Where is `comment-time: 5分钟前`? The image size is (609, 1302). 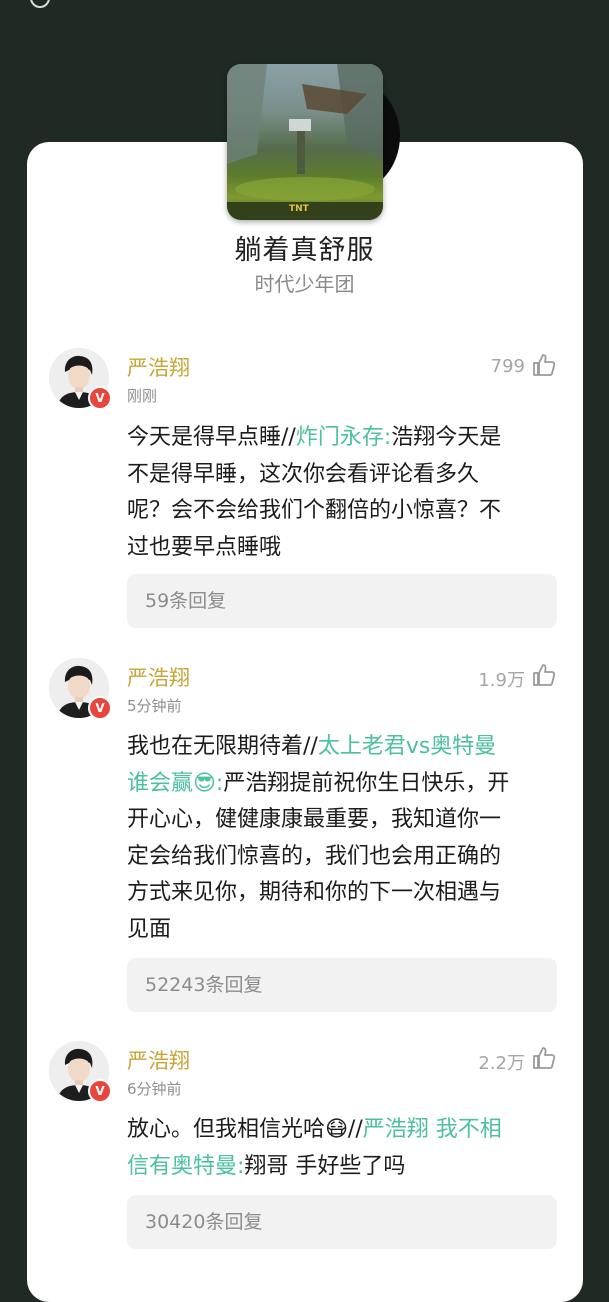 comment-time: 5分钟前 is located at coordinates (154, 706).